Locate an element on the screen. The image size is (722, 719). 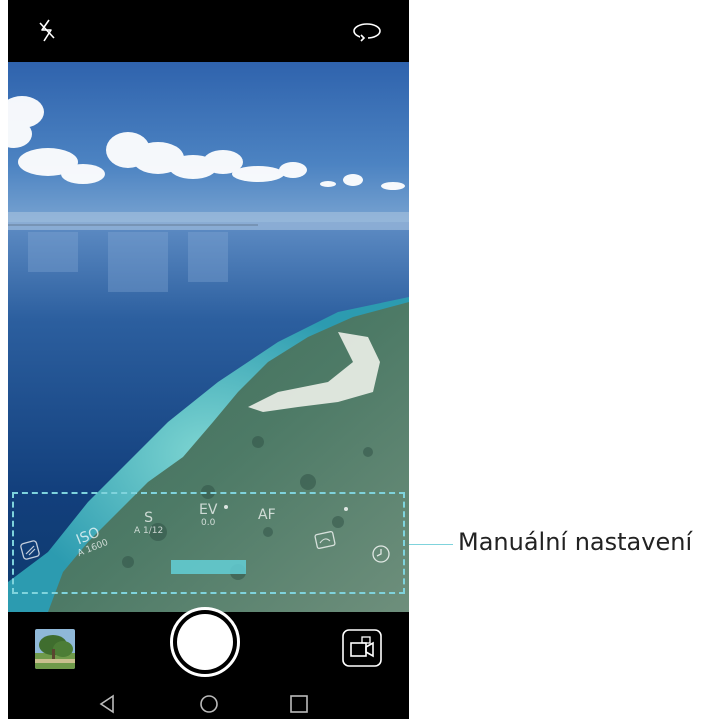
callout-line is located at coordinates (431, 544).